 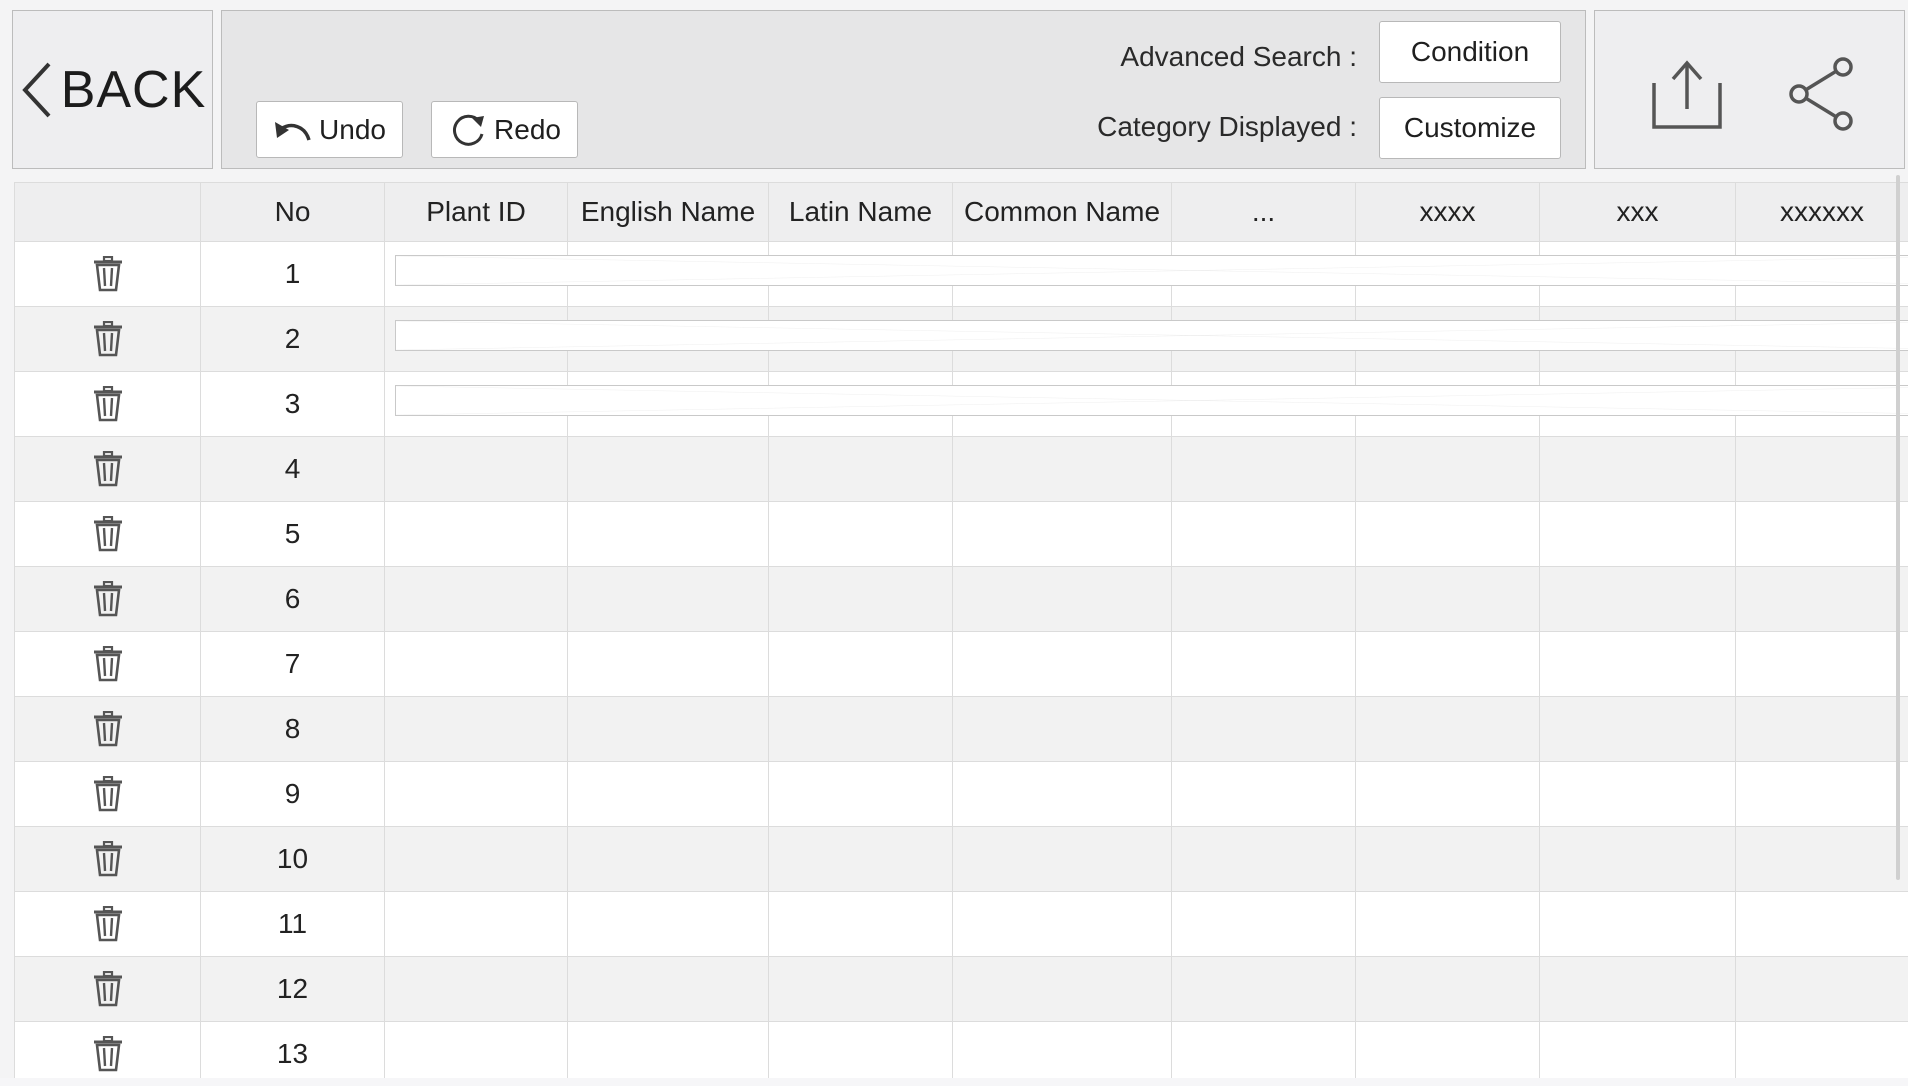 I want to click on table-row: 6, so click(x=961, y=599).